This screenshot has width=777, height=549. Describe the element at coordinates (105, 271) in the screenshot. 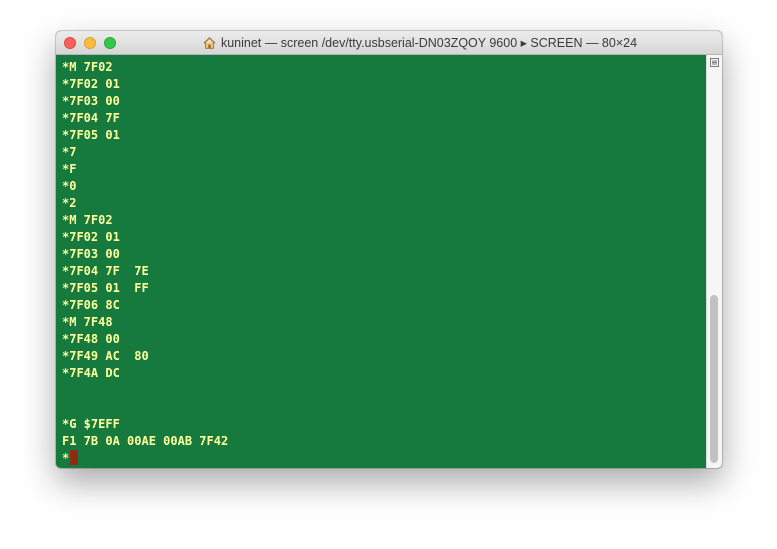

I see `terminal-line: *7F04 7F 7E` at that location.